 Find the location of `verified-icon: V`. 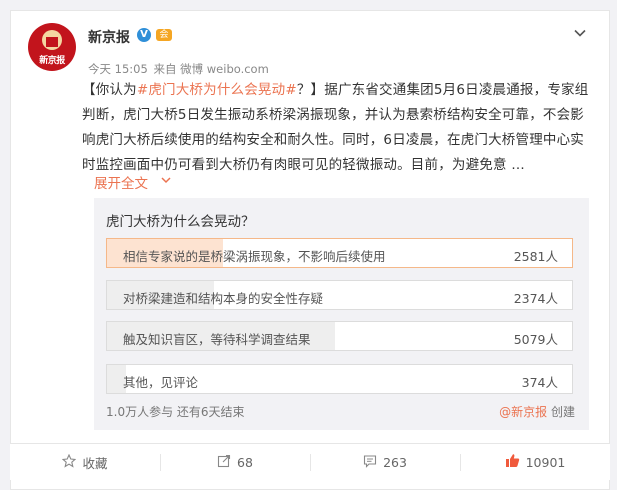

verified-icon: V is located at coordinates (144, 35).